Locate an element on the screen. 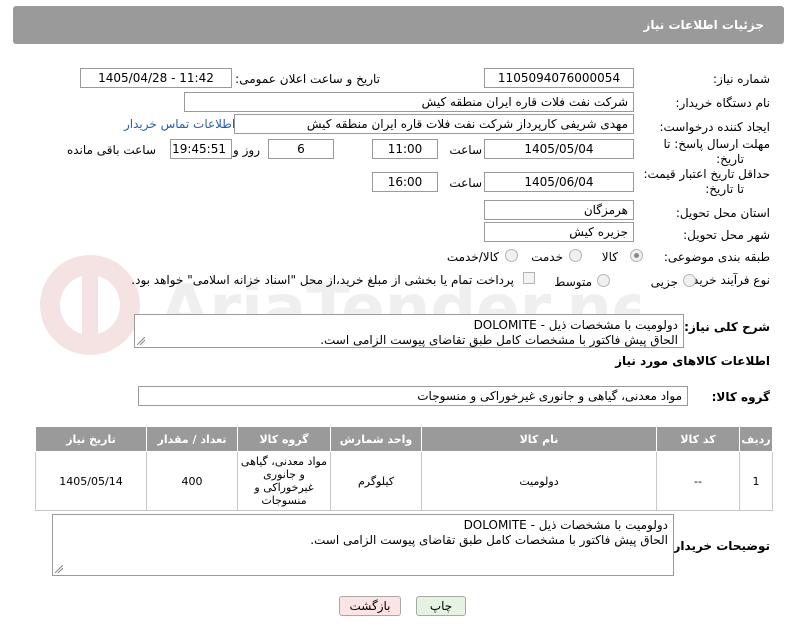 The width and height of the screenshot is (788, 632). col-unit-header: واحد شمارش is located at coordinates (376, 439).